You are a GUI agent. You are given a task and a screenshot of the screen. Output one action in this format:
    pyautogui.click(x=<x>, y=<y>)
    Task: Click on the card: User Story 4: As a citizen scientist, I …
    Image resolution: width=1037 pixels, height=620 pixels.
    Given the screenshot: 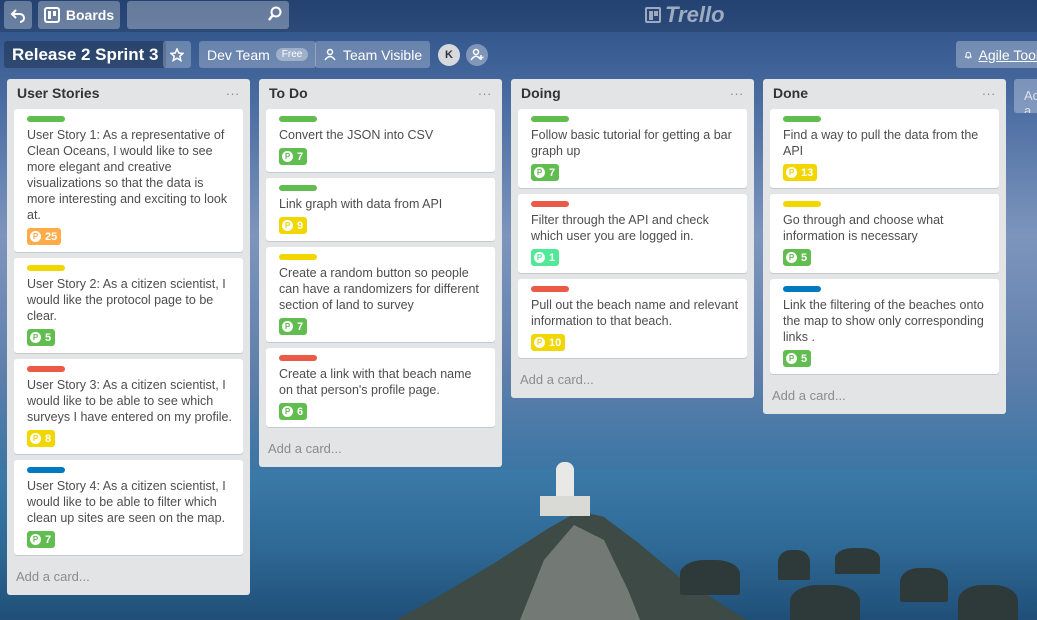 What is the action you would take?
    pyautogui.click(x=128, y=507)
    